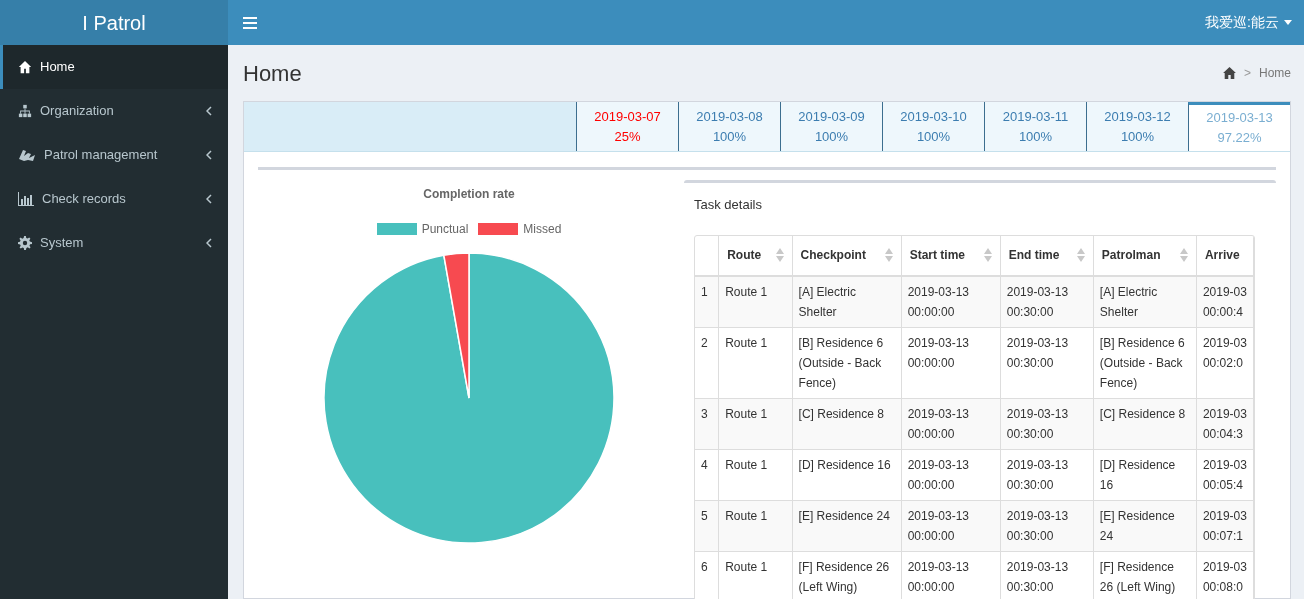  I want to click on settings-icon, so click(25, 243).